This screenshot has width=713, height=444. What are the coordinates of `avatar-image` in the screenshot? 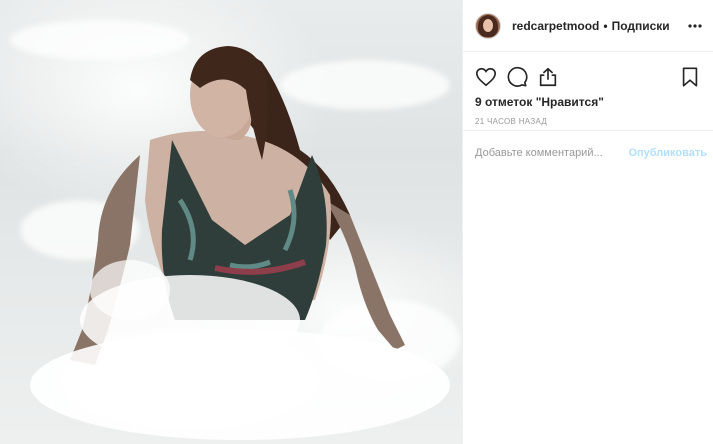 It's located at (488, 25).